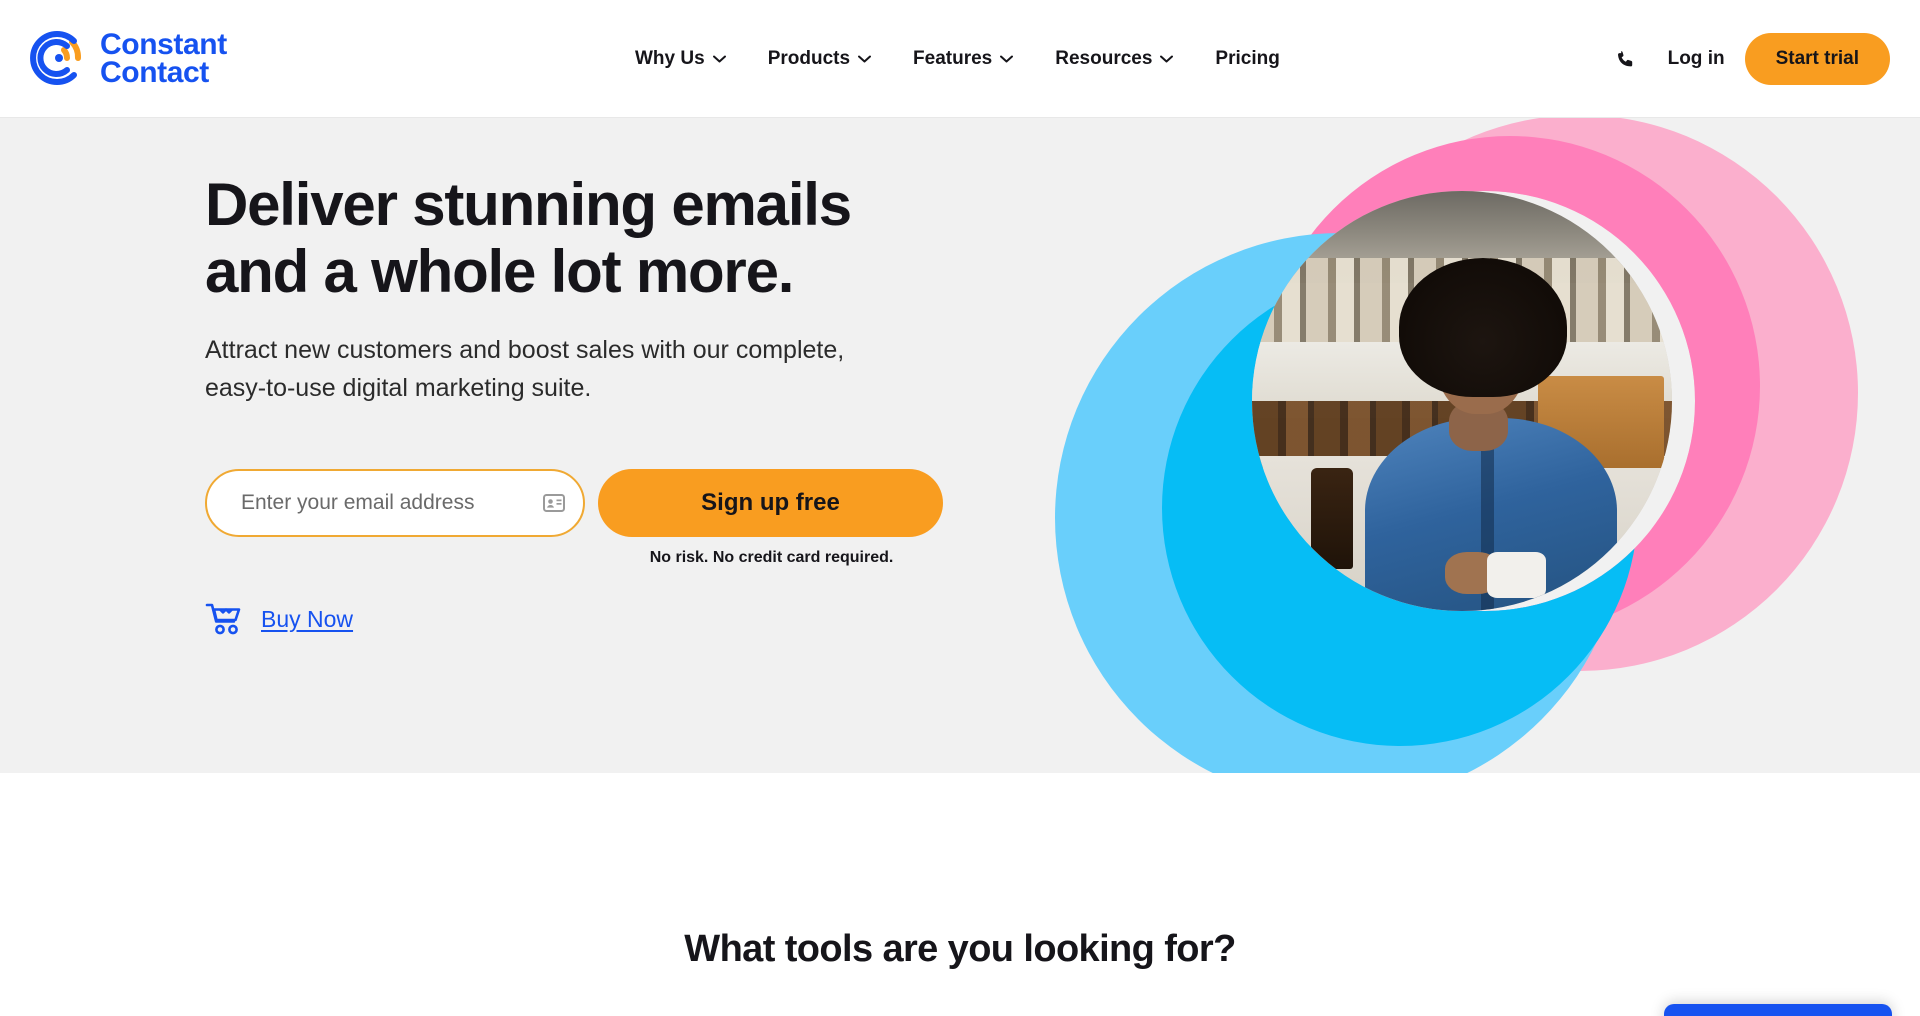 The image size is (1920, 1016). What do you see at coordinates (960, 949) in the screenshot?
I see `tools-section-title: What tools are you looking for?` at bounding box center [960, 949].